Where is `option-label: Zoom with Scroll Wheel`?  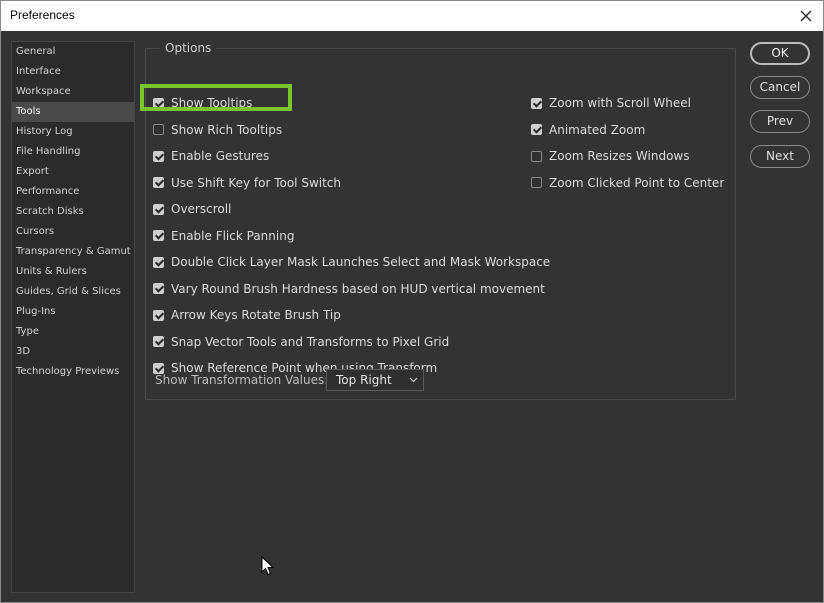 option-label: Zoom with Scroll Wheel is located at coordinates (620, 103).